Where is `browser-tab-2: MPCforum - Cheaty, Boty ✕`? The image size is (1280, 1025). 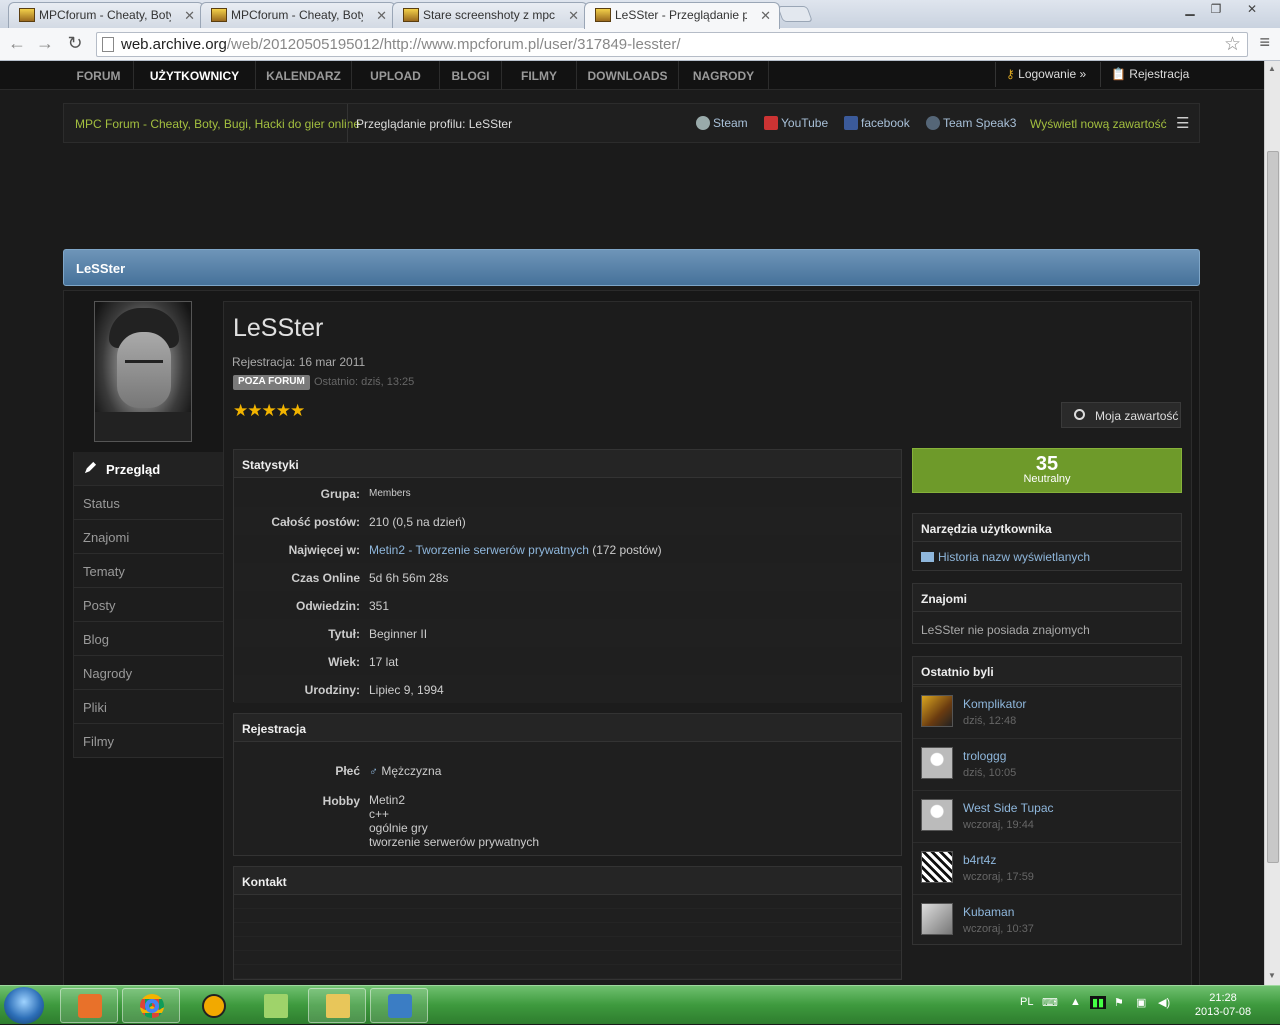
browser-tab-2: MPCforum - Cheaty, Boty ✕ is located at coordinates (298, 15).